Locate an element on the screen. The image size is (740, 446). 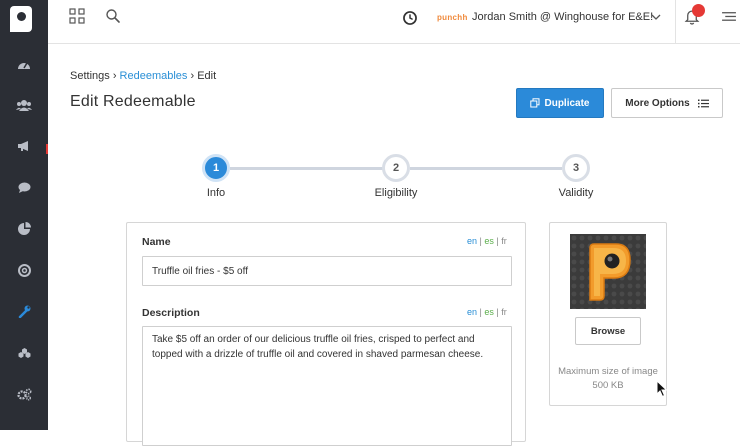
name-field-label: Name is located at coordinates (156, 242).